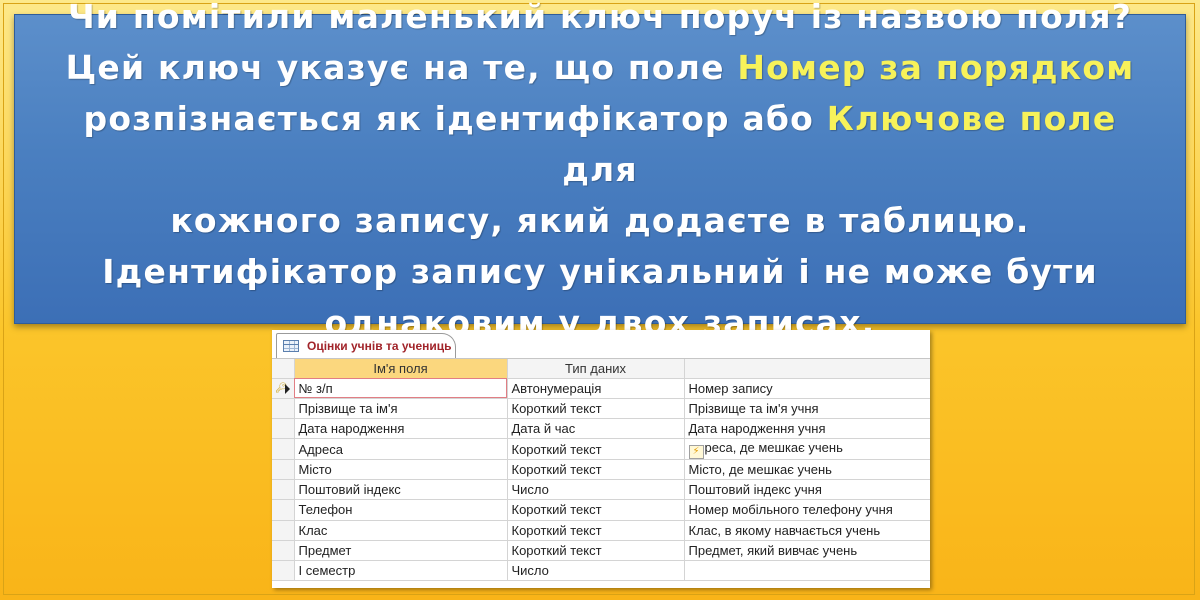 Image resolution: width=1200 pixels, height=600 pixels. Describe the element at coordinates (401, 369) in the screenshot. I see `column-header-field-name: Ім'я поля` at that location.